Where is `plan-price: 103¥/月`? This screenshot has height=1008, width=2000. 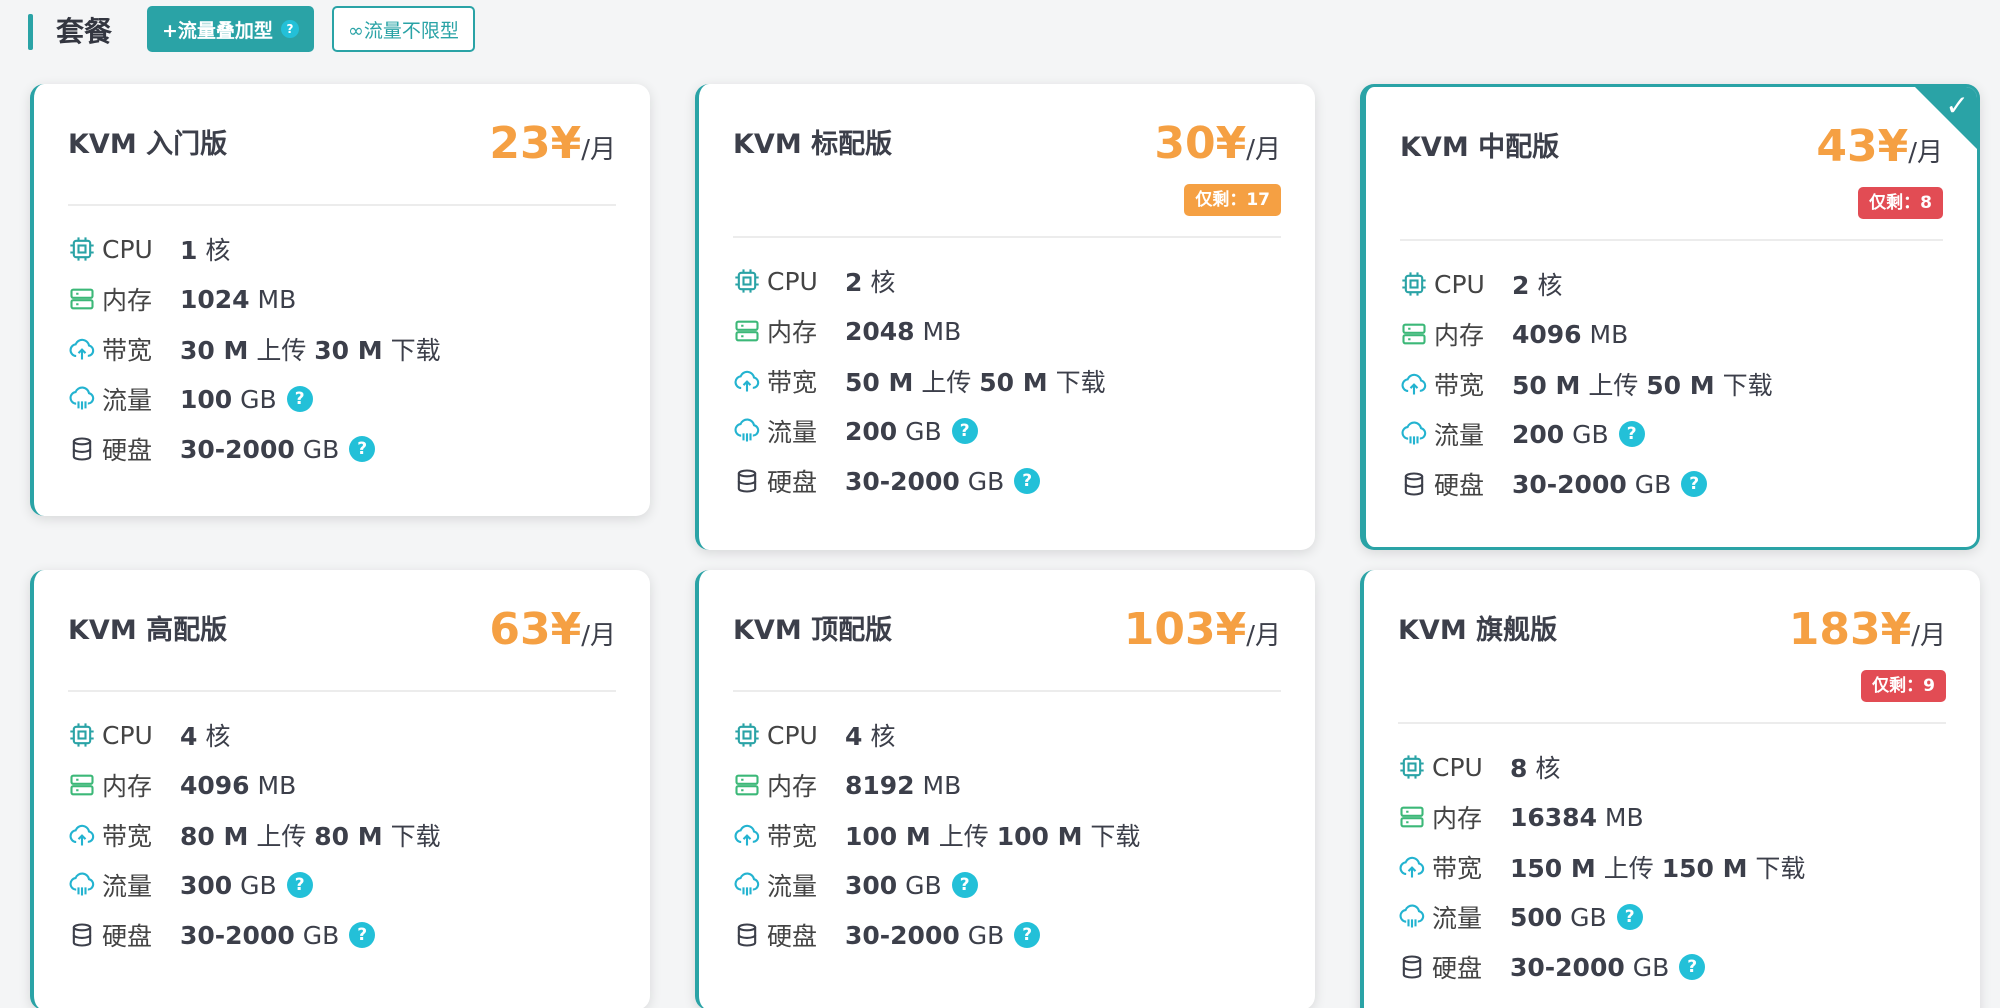
plan-price: 103¥/月 is located at coordinates (1202, 629).